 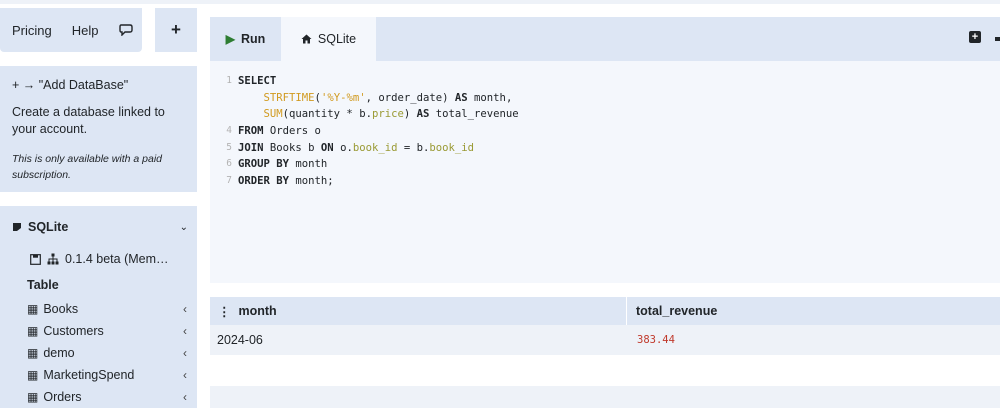 What do you see at coordinates (605, 114) in the screenshot?
I see `code-line: SUM(quantity * b.price) AS total_revenue` at bounding box center [605, 114].